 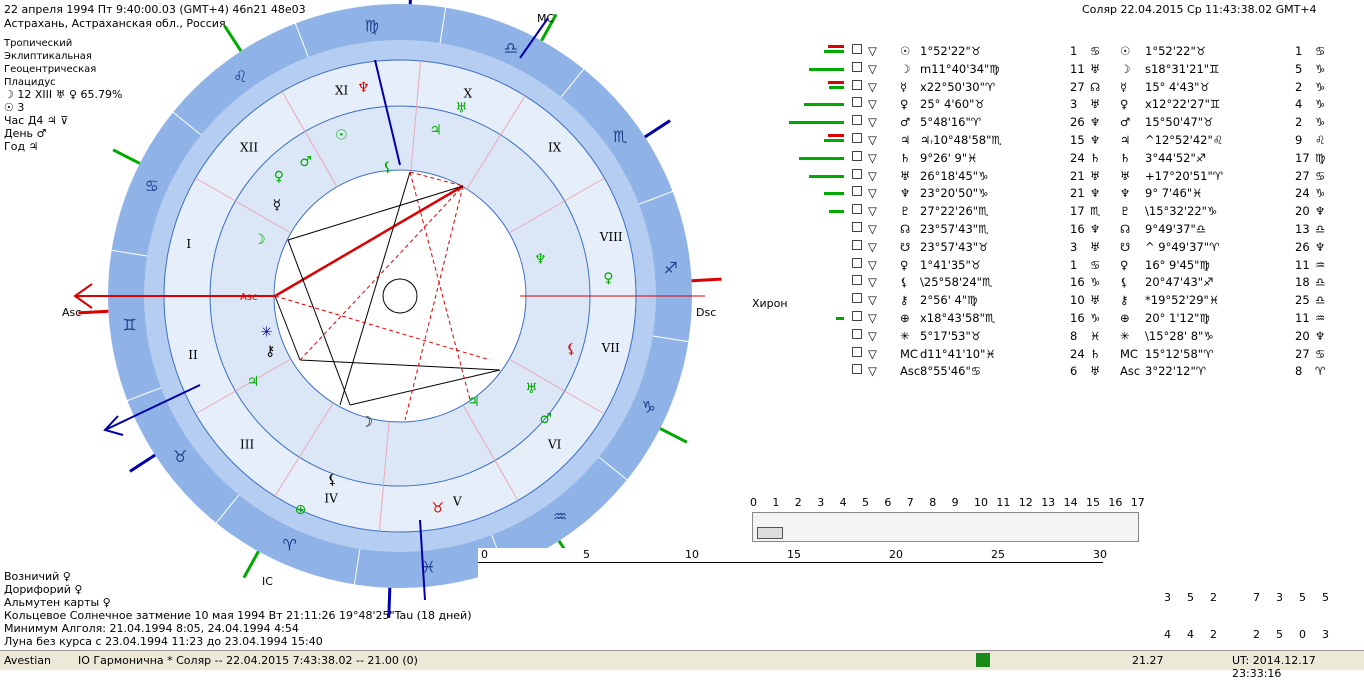 I want to click on planet-table-cell: 3, so click(x=1074, y=246).